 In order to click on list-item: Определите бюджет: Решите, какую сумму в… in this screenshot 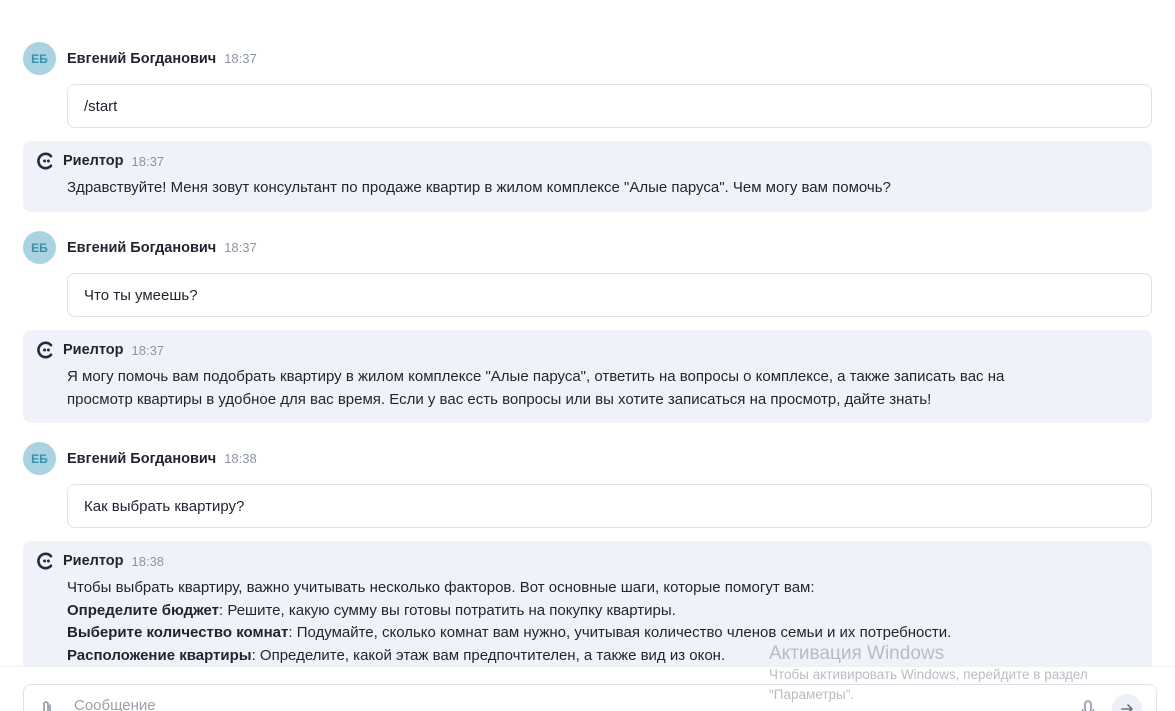, I will do `click(602, 611)`.